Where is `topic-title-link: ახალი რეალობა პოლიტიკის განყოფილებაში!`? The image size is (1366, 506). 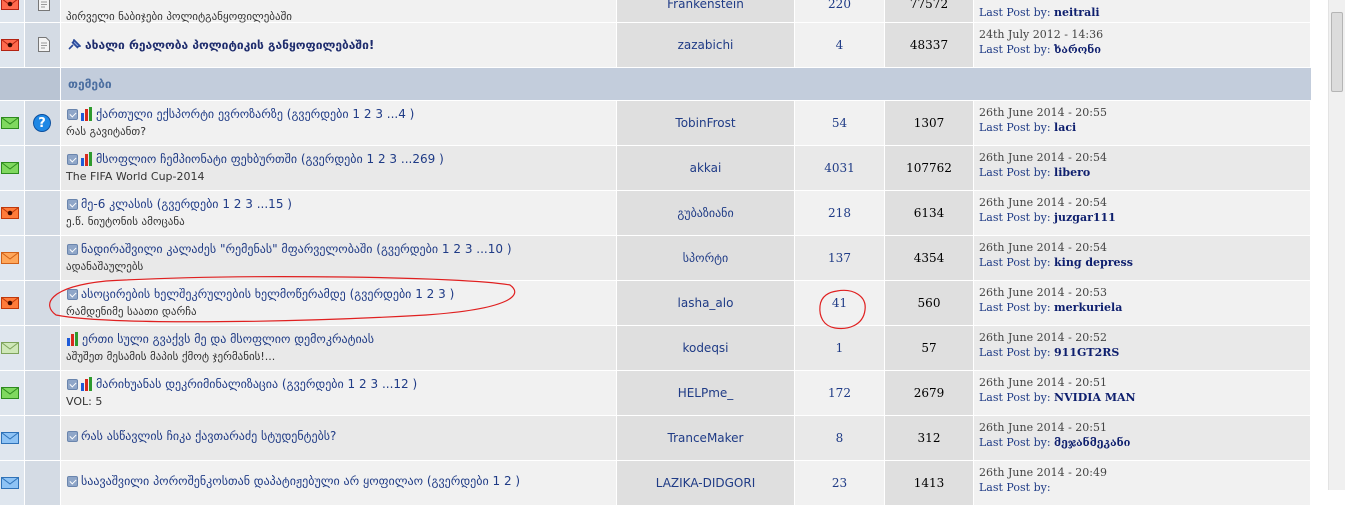 topic-title-link: ახალი რეალობა პოლიტიკის განყოფილებაში! is located at coordinates (229, 45).